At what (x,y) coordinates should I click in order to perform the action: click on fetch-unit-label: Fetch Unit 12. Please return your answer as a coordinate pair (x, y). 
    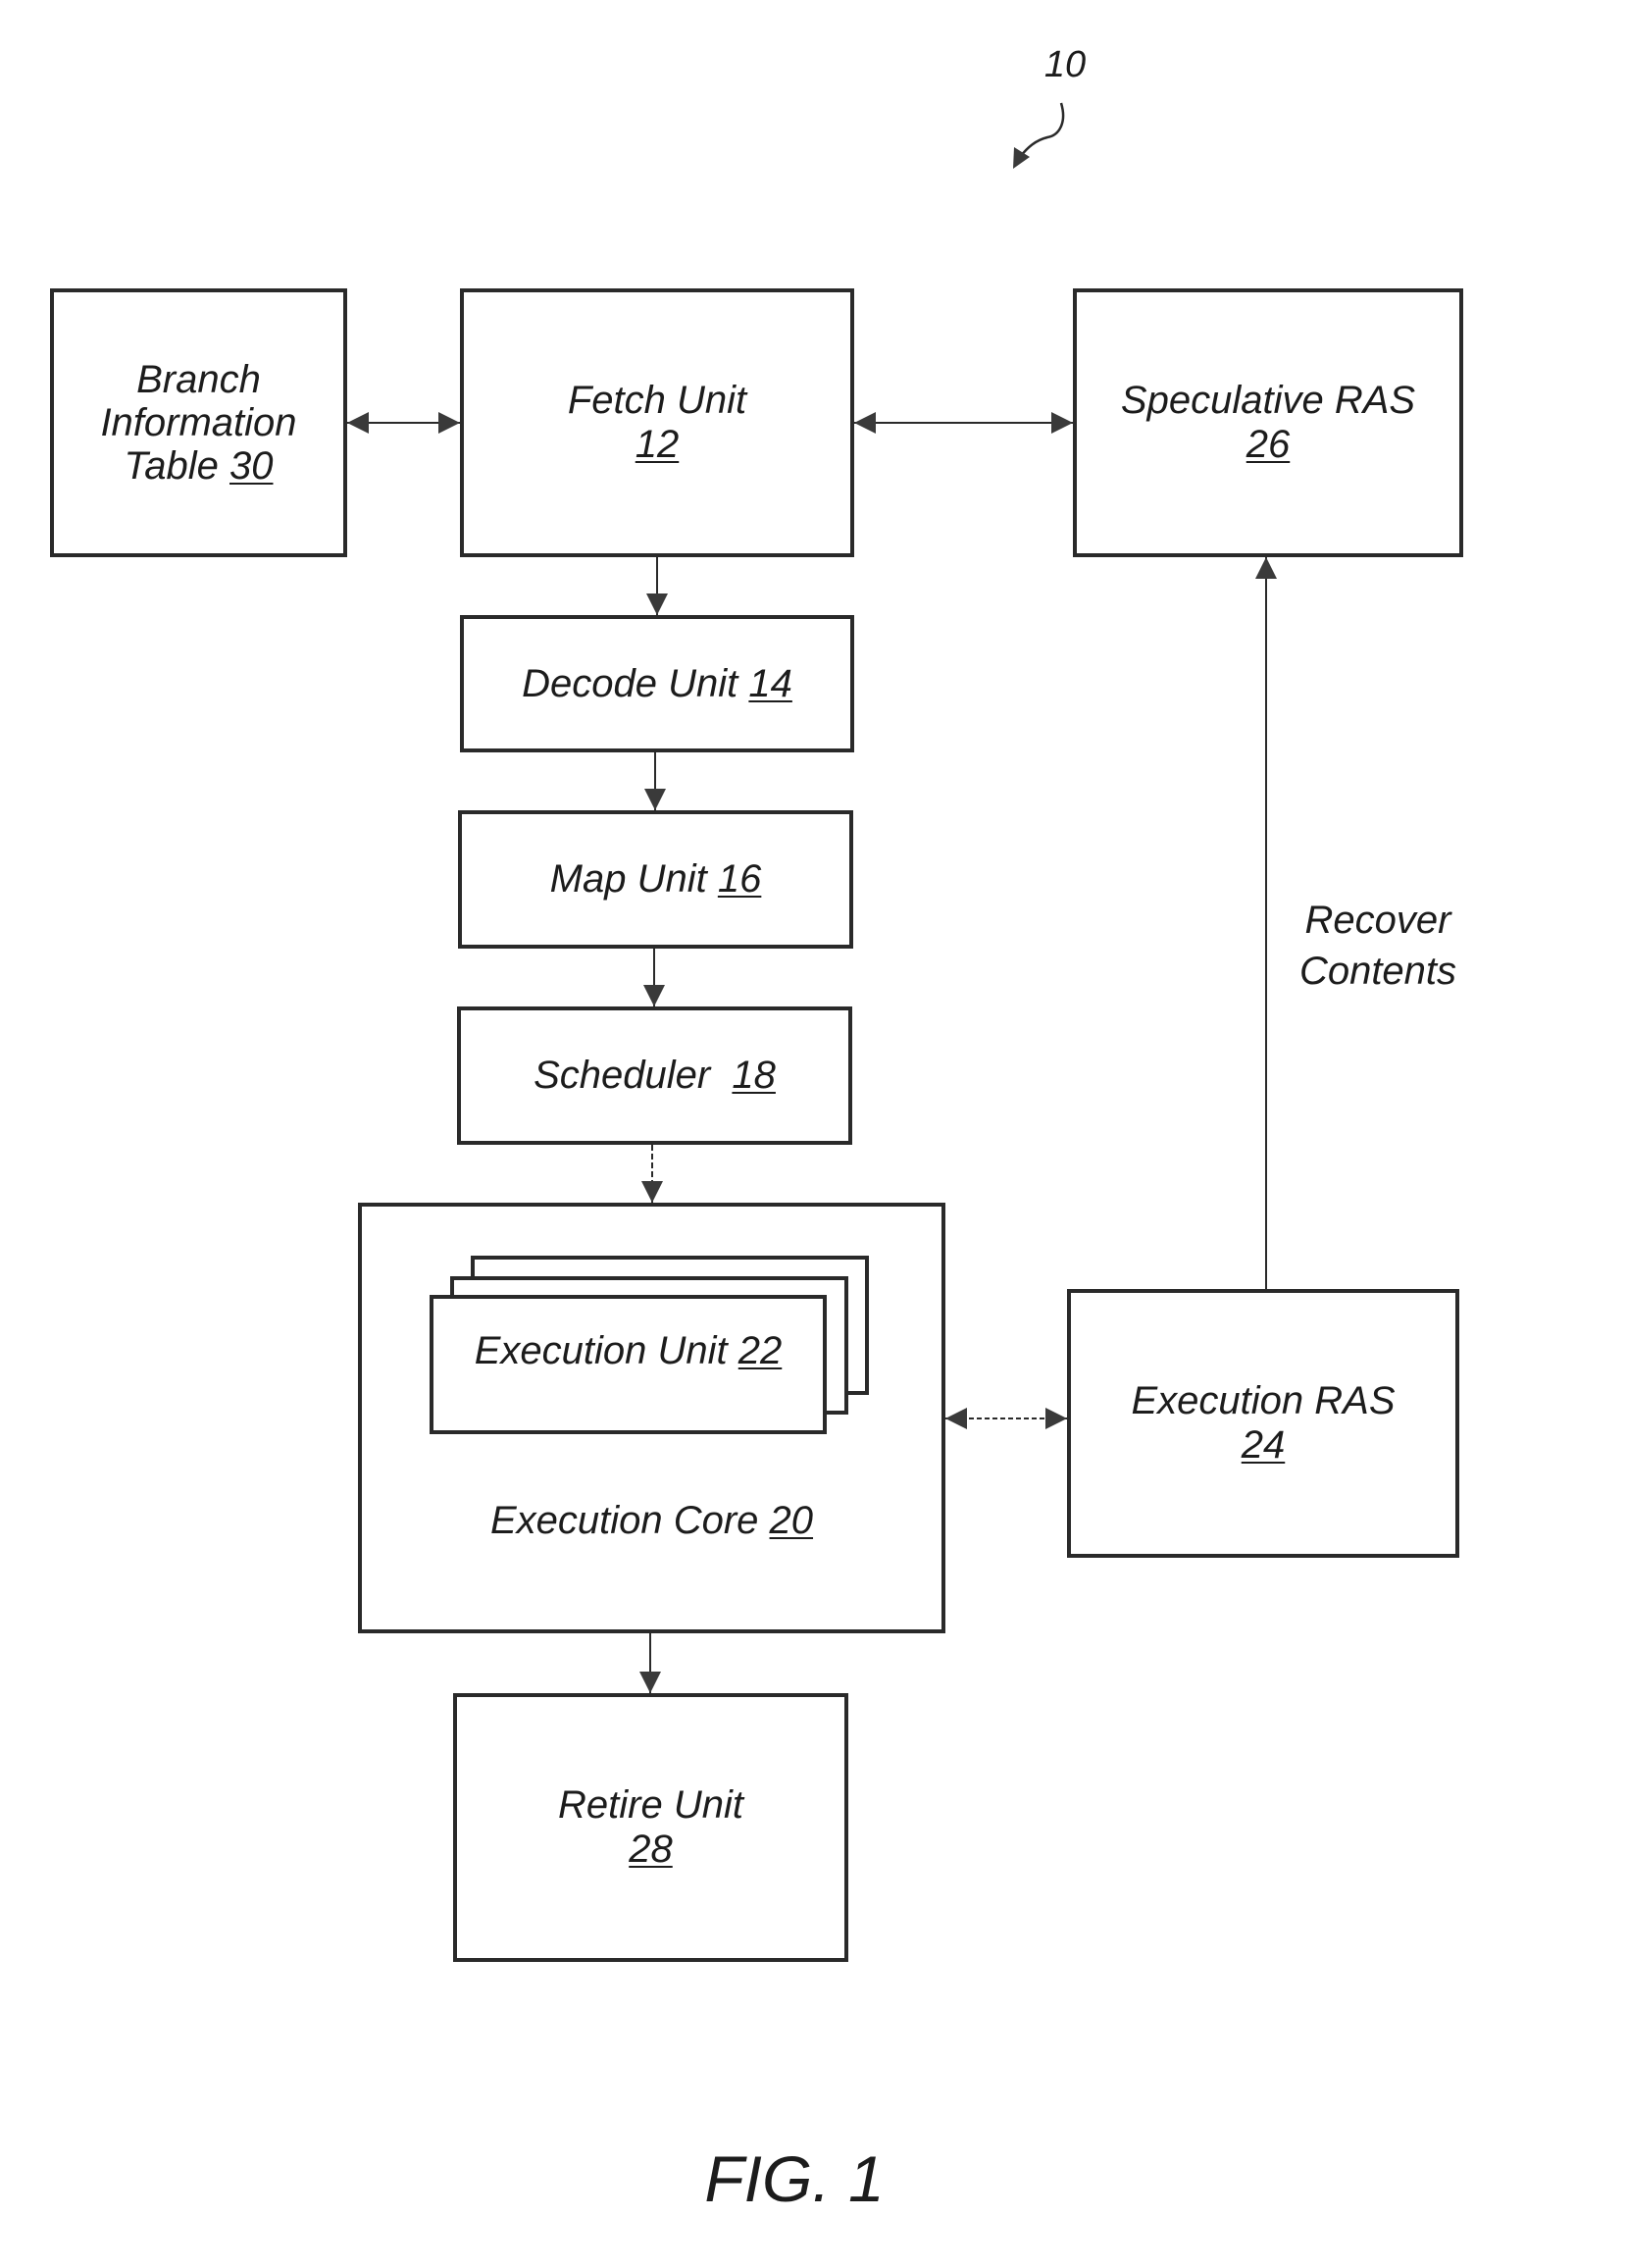
    Looking at the image, I should click on (657, 423).